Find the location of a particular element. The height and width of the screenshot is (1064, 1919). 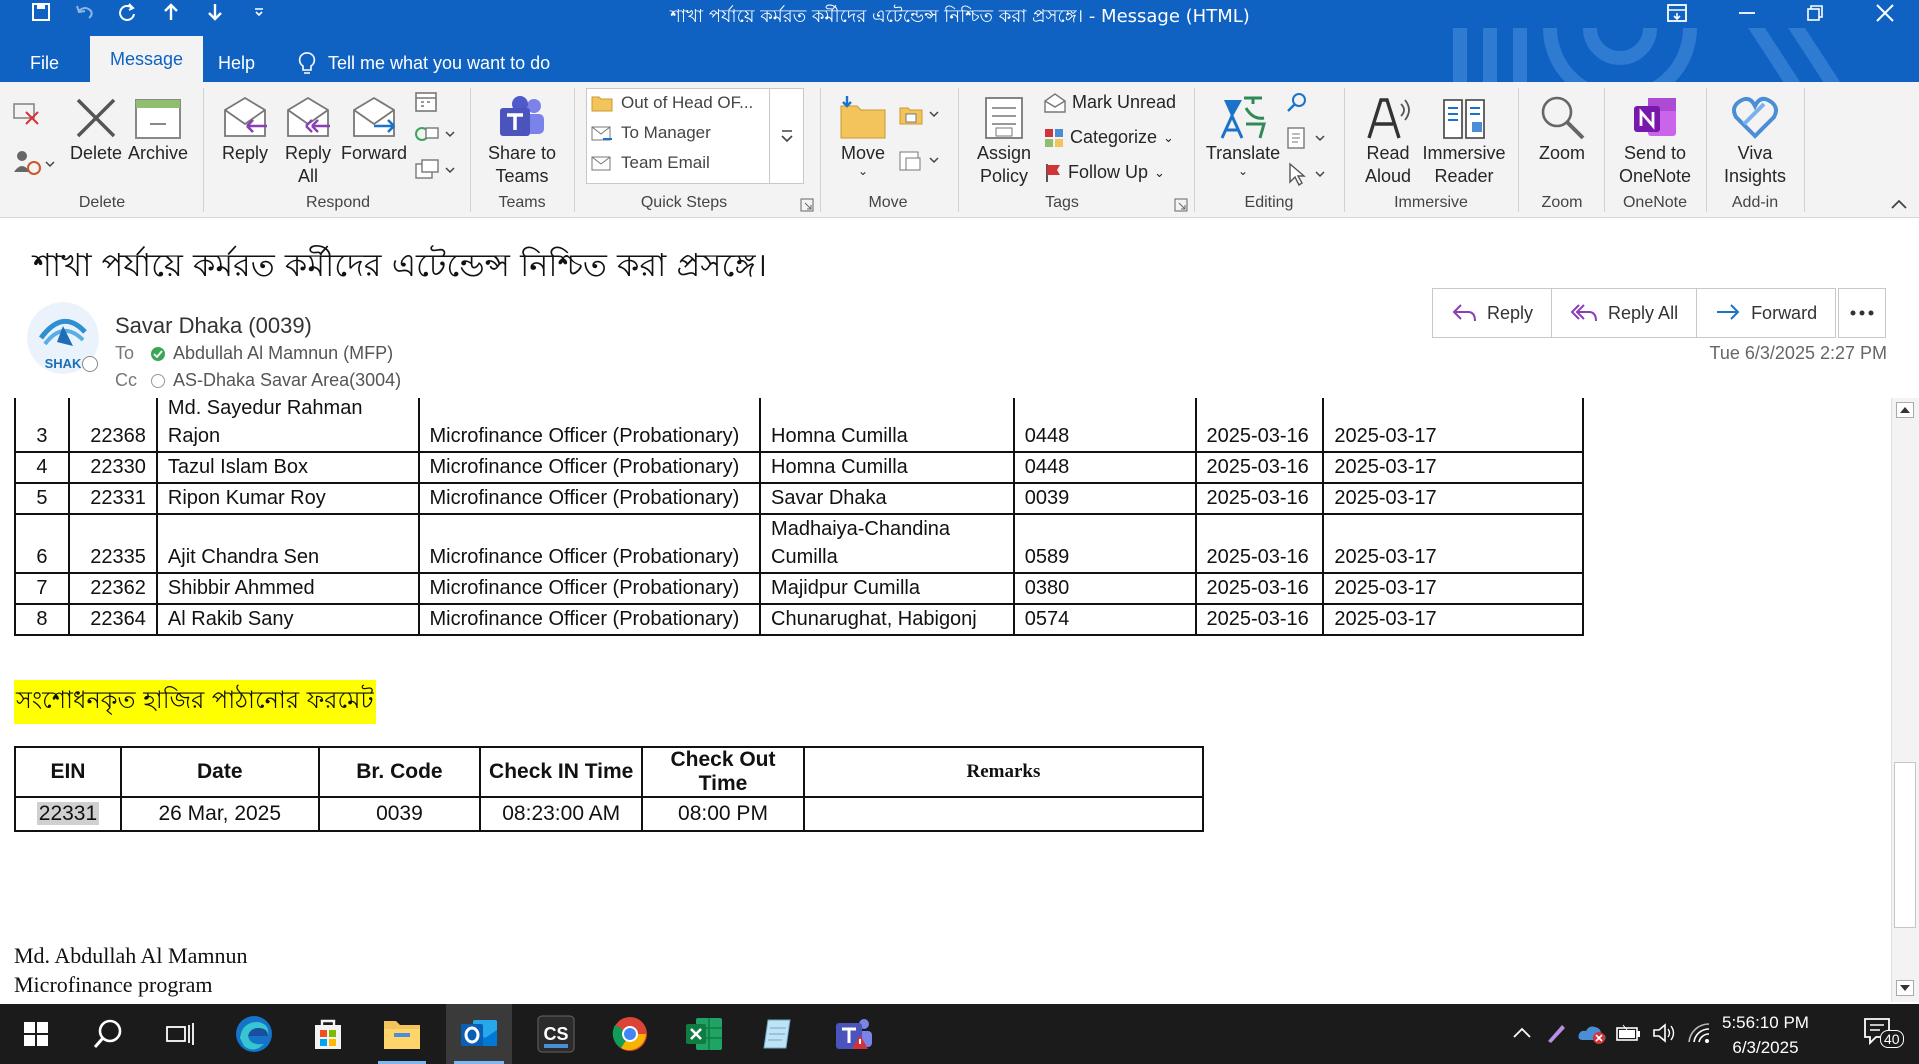

cell-ein: 22364 is located at coordinates (112, 619).